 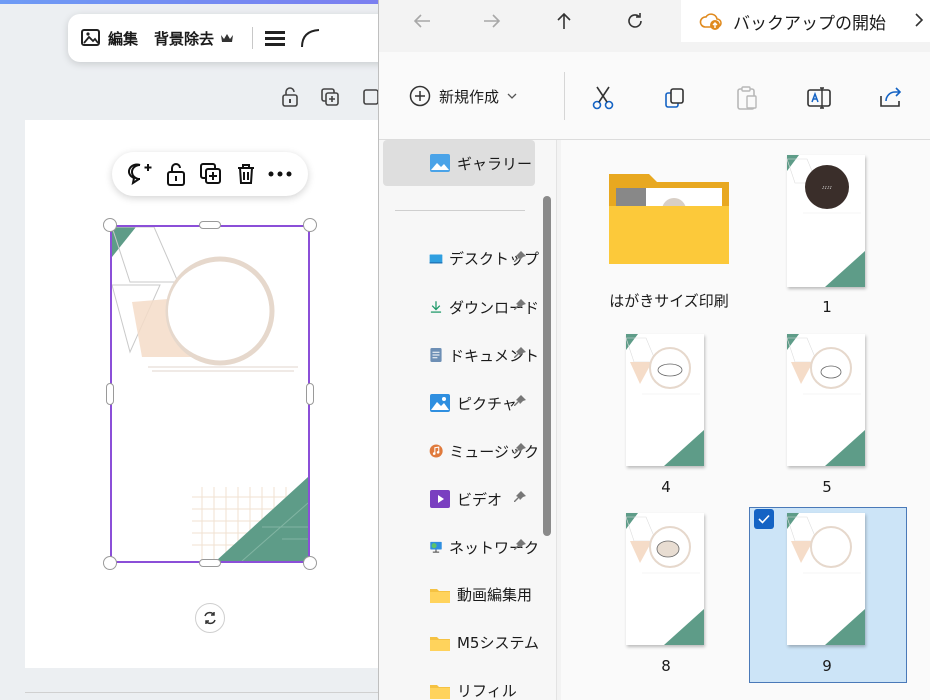 I want to click on sidebar-item-refill-folder: リフィル, so click(x=484, y=690).